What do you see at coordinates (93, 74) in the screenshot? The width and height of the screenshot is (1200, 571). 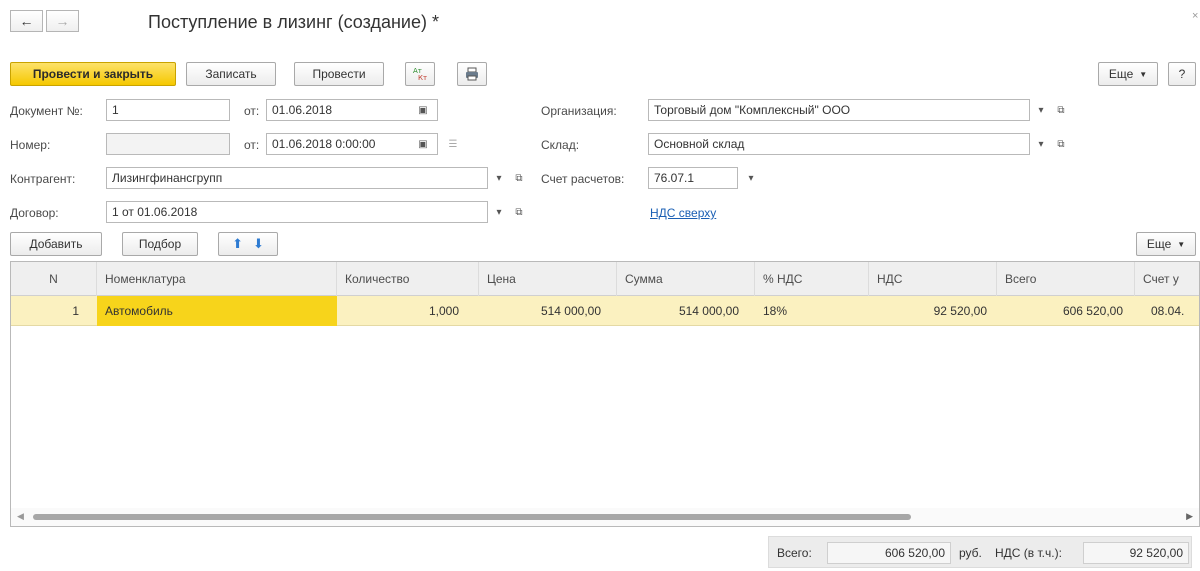 I see `post-and-close-button: Провести и закрыть` at bounding box center [93, 74].